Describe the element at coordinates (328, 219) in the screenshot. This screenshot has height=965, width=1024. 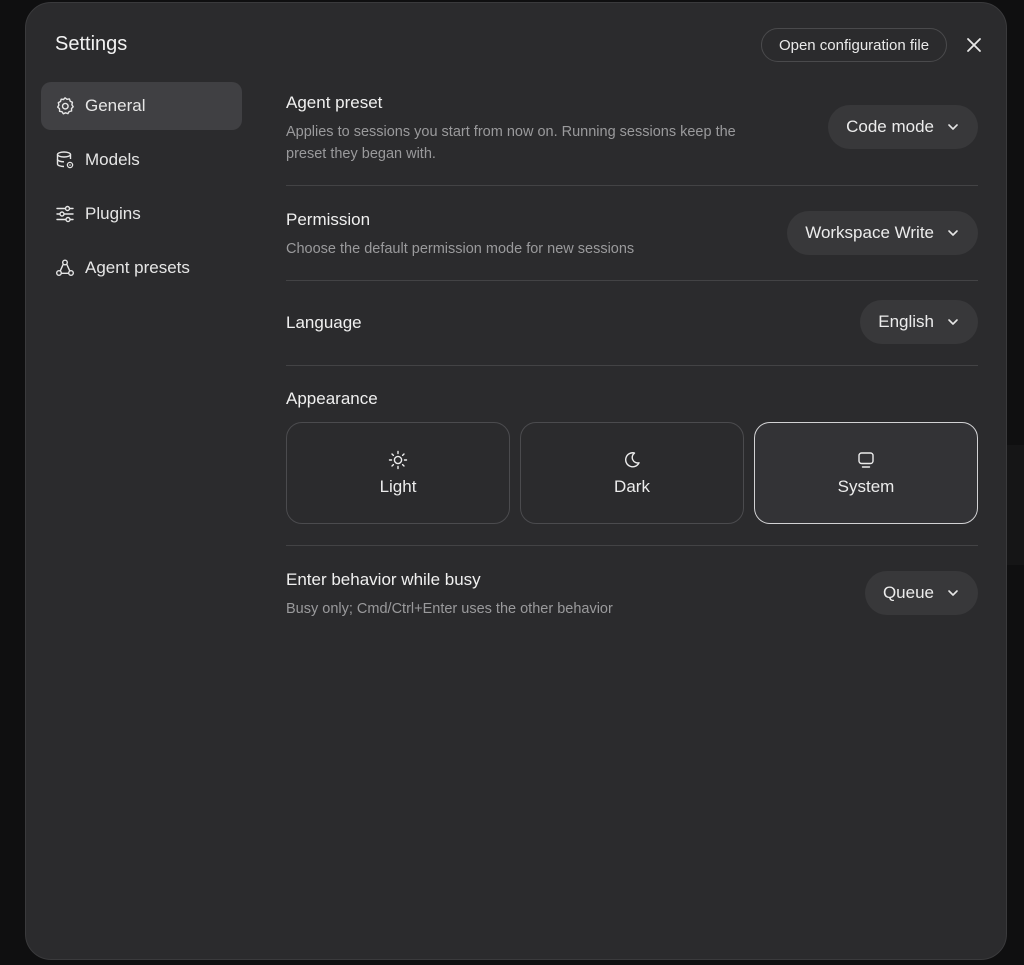
I see `permission-title: Permission` at that location.